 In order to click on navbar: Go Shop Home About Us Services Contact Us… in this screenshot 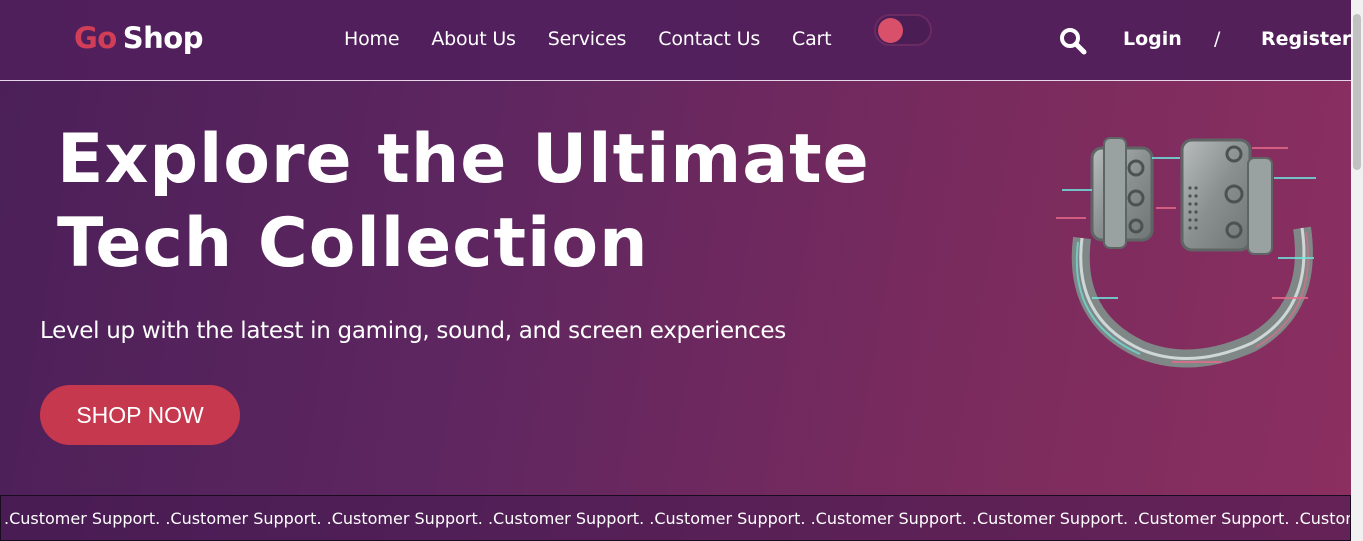, I will do `click(675, 40)`.